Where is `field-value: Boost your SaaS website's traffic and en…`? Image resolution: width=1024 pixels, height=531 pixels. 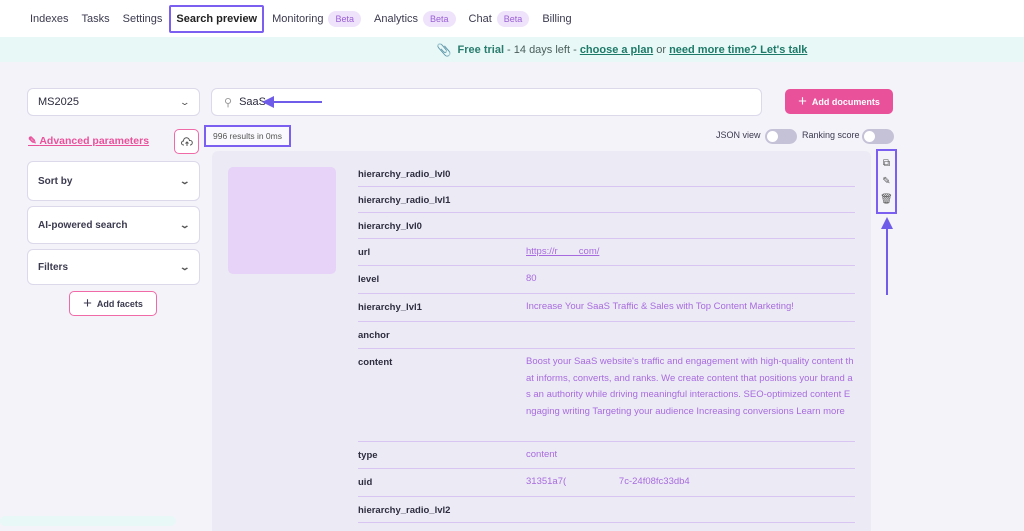
field-value: Boost your SaaS website's traffic and en… is located at coordinates (690, 386).